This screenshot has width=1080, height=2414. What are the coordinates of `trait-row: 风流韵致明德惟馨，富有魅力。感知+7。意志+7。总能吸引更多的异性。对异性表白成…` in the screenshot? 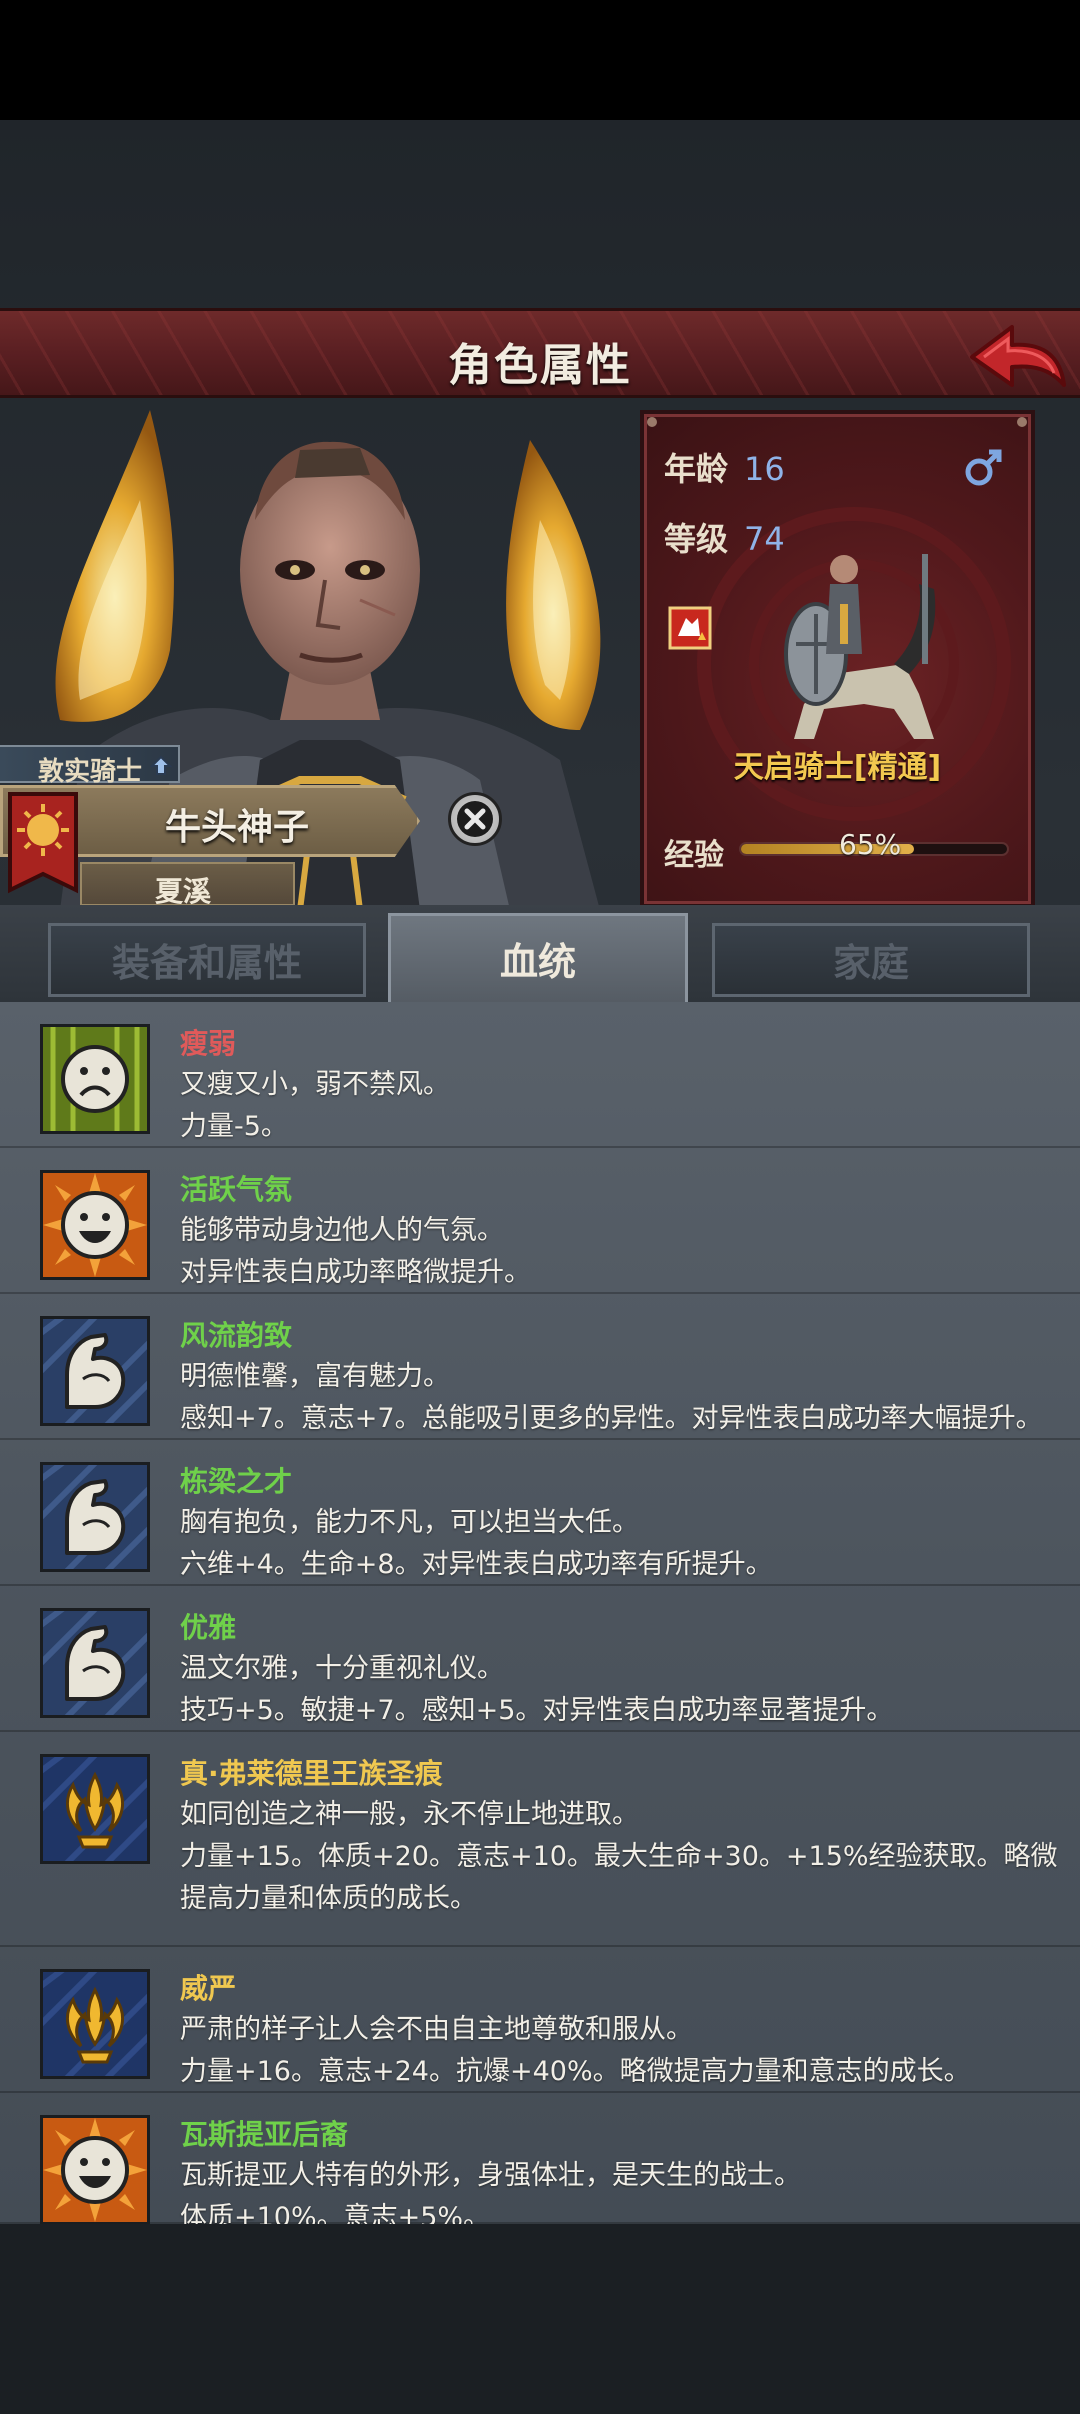 It's located at (540, 1367).